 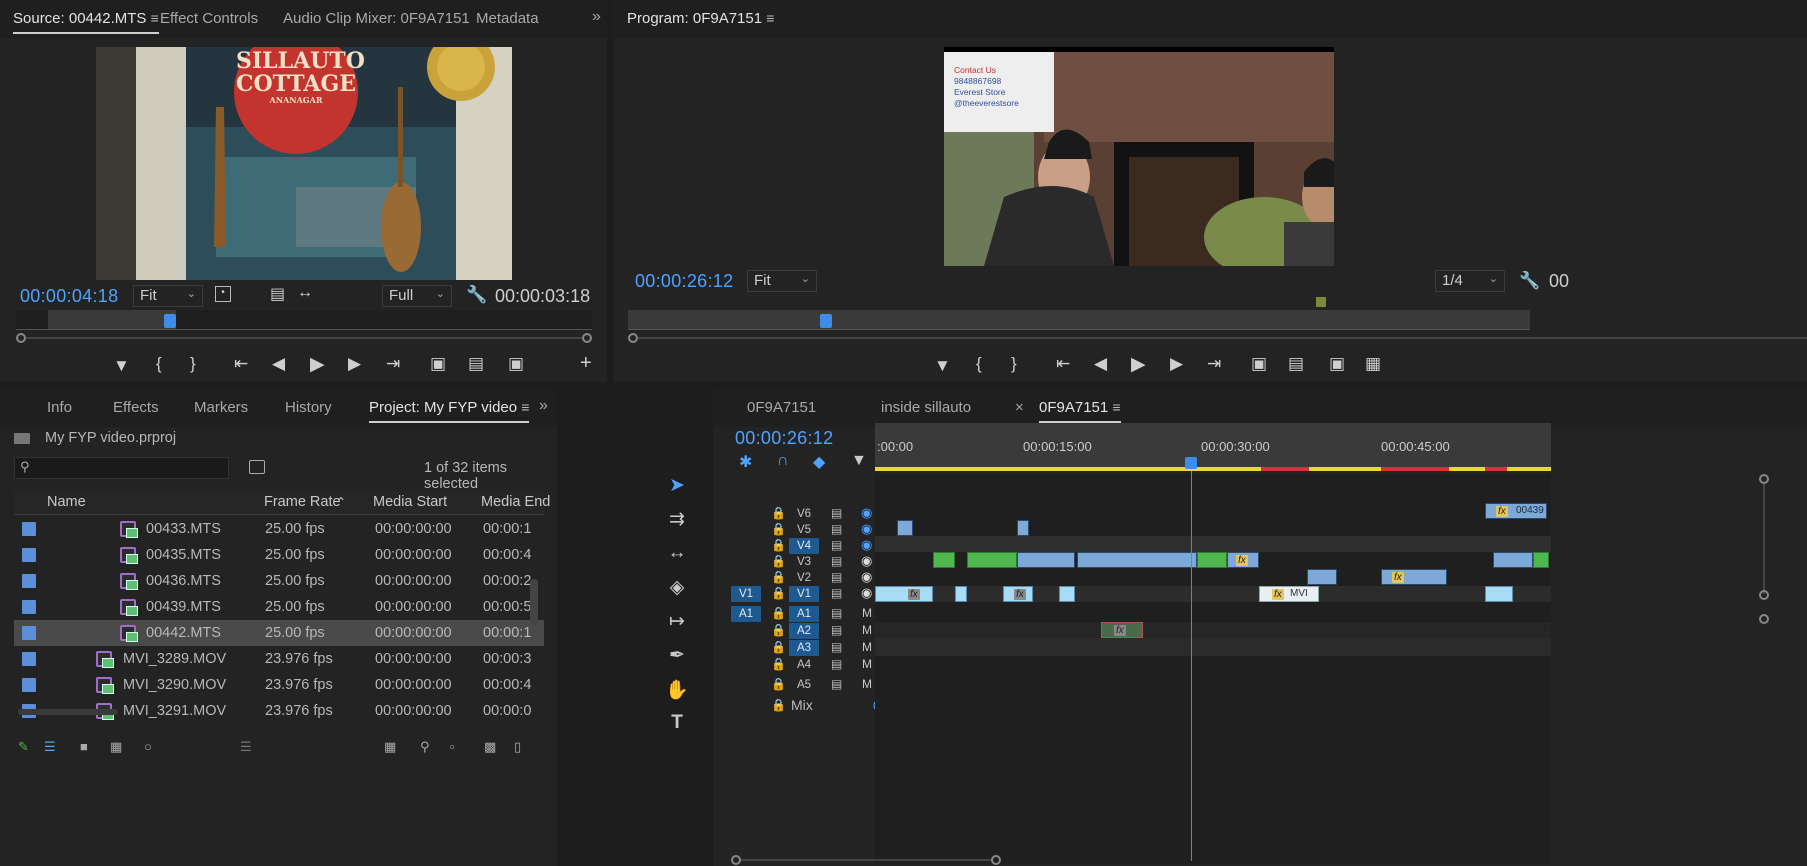 I want to click on drag-video-audio-icon: ↔, so click(x=305, y=293).